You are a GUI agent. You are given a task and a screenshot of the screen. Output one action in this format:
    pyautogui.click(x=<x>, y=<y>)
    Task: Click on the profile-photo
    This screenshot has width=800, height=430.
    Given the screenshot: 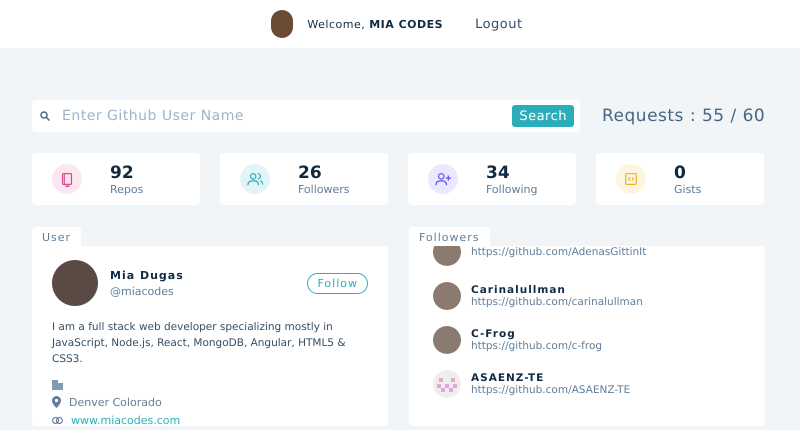 What is the action you would take?
    pyautogui.click(x=75, y=283)
    